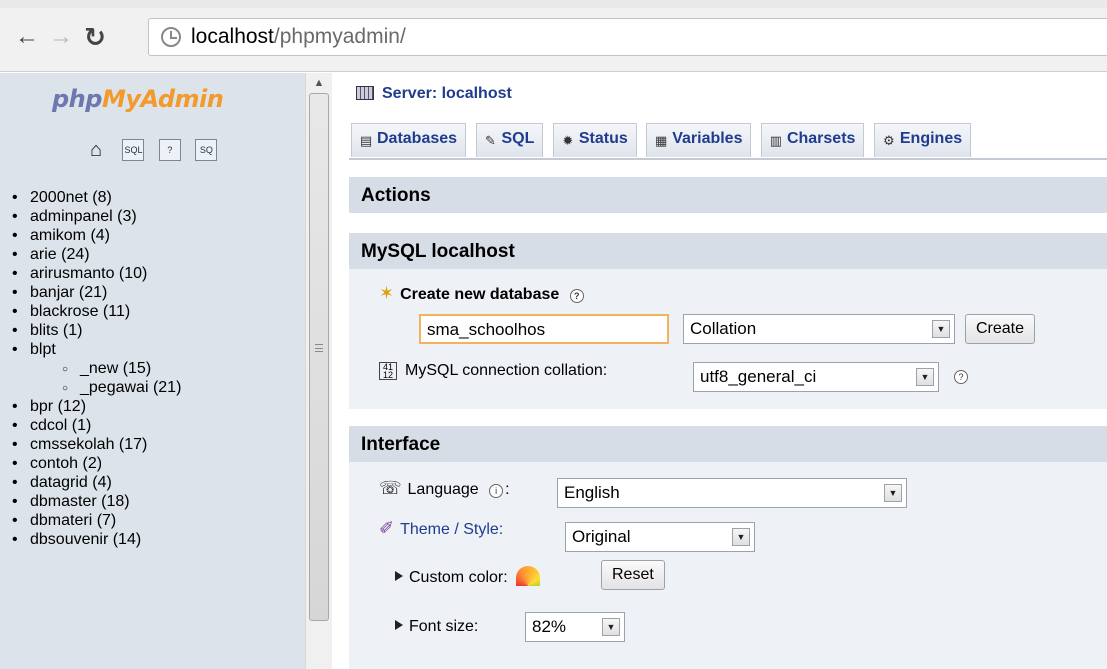 The height and width of the screenshot is (669, 1107). Describe the element at coordinates (493, 371) in the screenshot. I see `connection-collation-label: 41 12 MySQL connection collation:` at that location.